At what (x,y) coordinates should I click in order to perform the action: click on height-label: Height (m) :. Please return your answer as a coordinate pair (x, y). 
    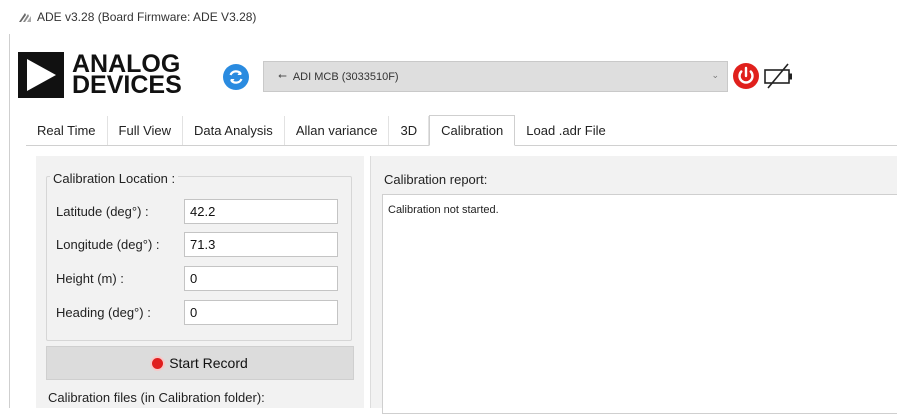
    Looking at the image, I should click on (90, 278).